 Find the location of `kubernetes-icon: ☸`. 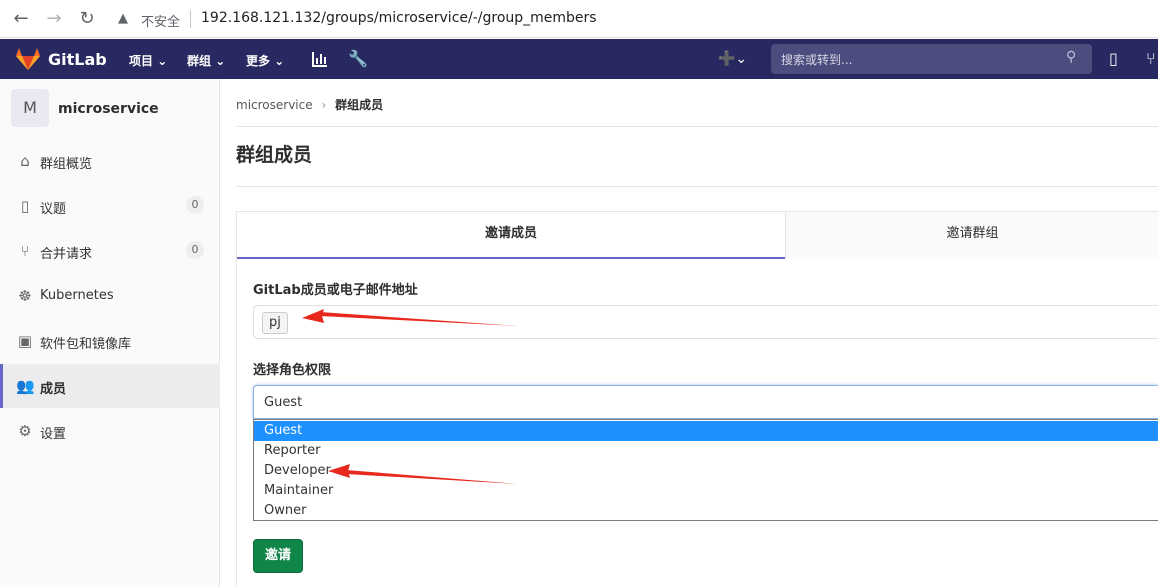

kubernetes-icon: ☸ is located at coordinates (25, 296).